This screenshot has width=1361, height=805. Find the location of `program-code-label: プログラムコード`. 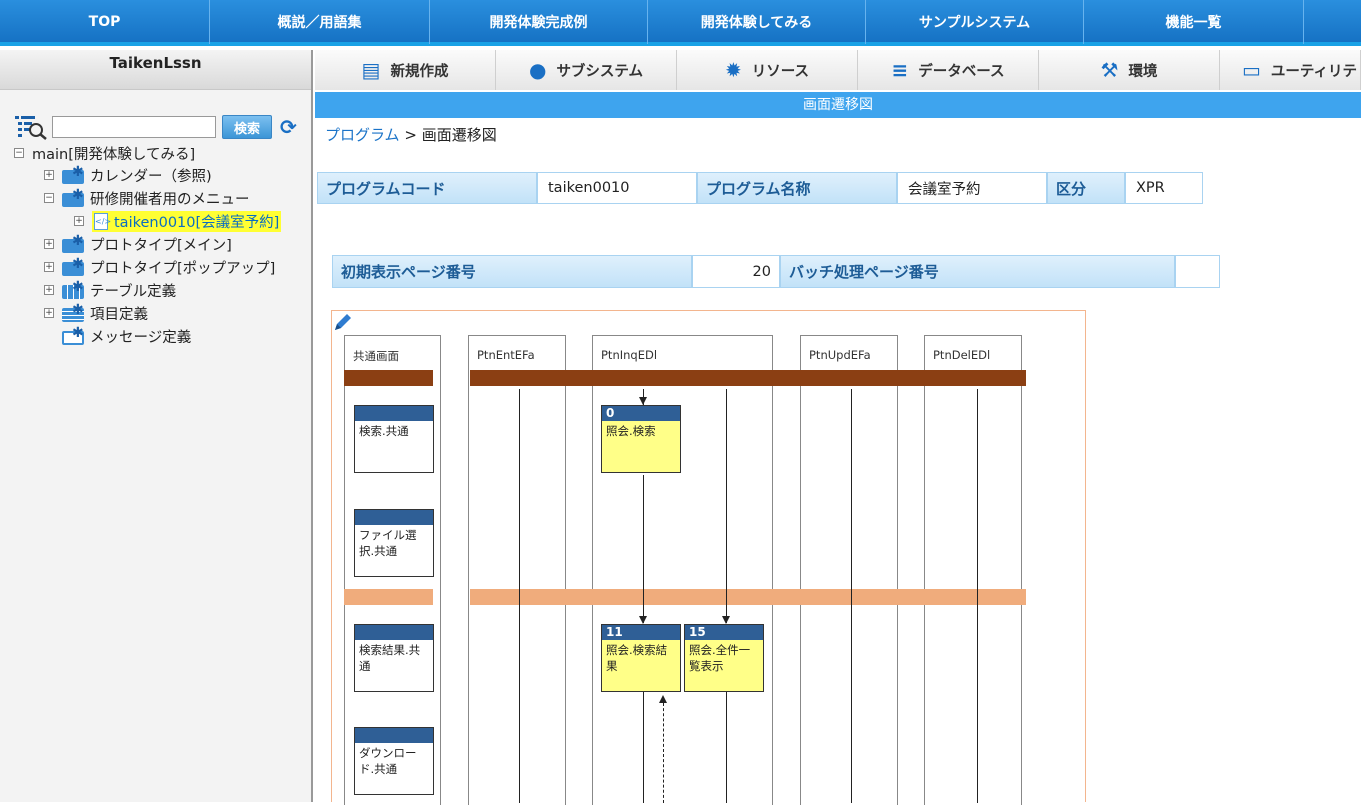

program-code-label: プログラムコード is located at coordinates (427, 188).